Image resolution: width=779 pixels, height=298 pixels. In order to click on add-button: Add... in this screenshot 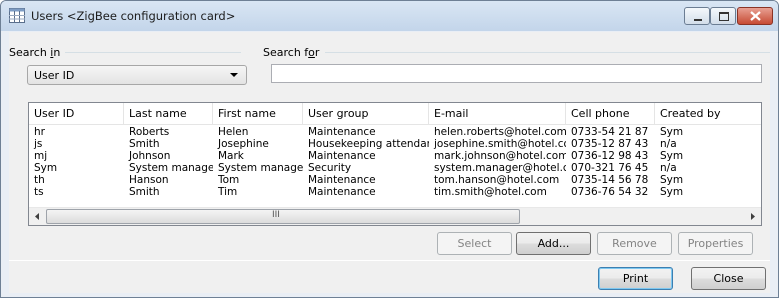, I will do `click(553, 243)`.